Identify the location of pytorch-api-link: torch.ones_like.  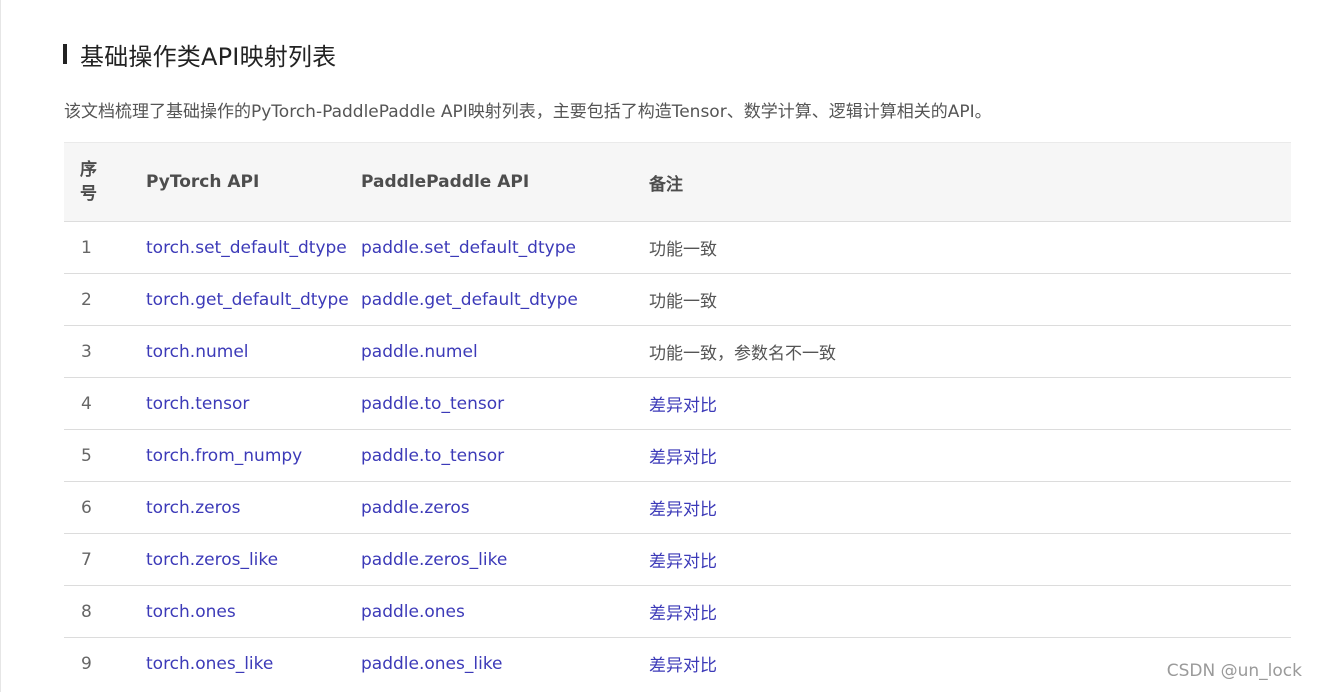
(209, 664).